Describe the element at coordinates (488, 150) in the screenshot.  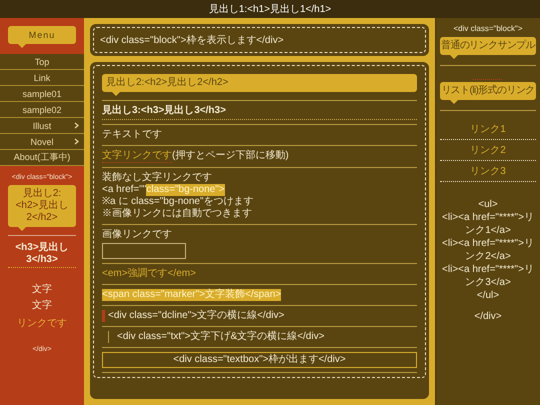
I see `list-link: リンク2` at that location.